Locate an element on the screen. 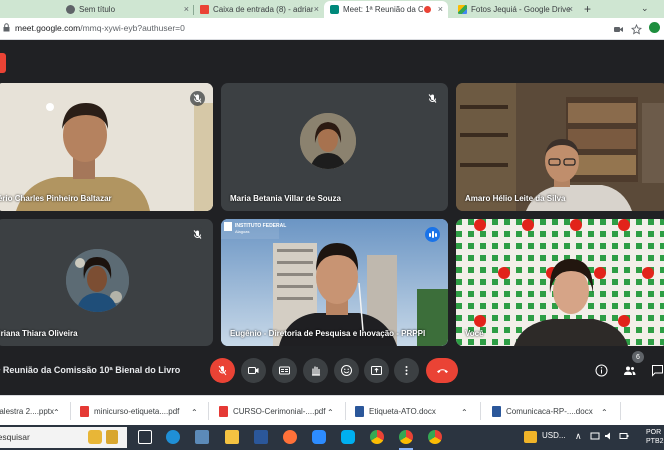 This screenshot has height=450, width=664. new-tab-button: + is located at coordinates (587, 9).